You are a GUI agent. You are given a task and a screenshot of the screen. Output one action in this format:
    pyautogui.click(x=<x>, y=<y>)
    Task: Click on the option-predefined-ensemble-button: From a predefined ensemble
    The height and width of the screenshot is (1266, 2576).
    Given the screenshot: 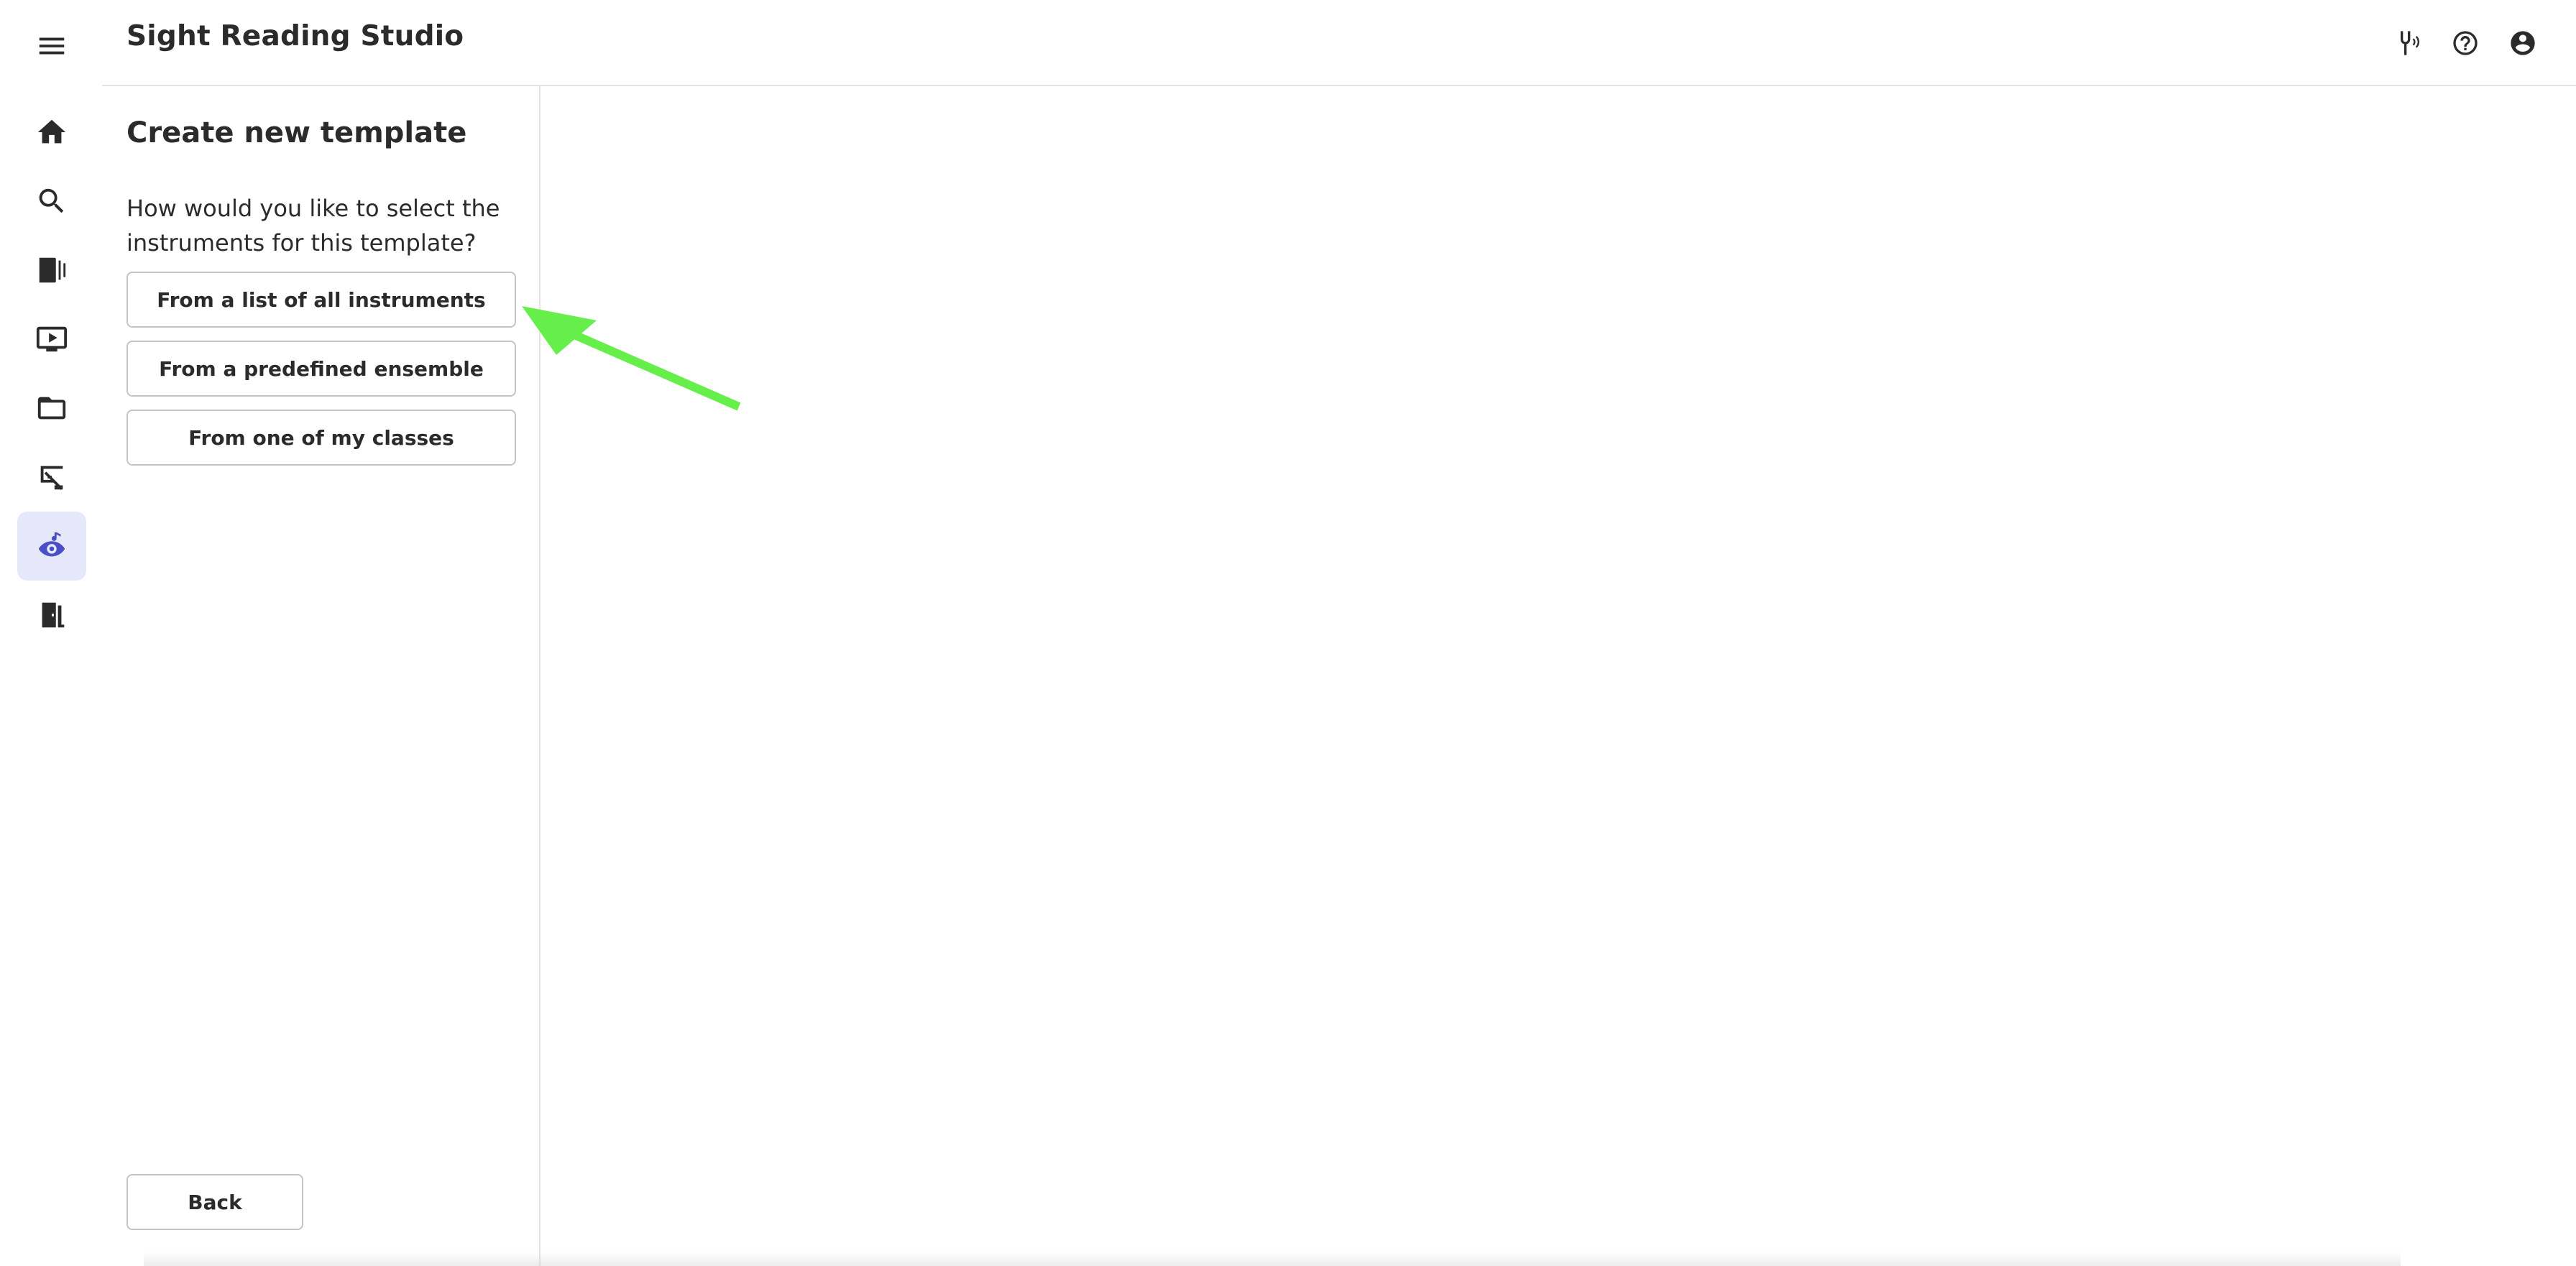 What is the action you would take?
    pyautogui.click(x=321, y=369)
    